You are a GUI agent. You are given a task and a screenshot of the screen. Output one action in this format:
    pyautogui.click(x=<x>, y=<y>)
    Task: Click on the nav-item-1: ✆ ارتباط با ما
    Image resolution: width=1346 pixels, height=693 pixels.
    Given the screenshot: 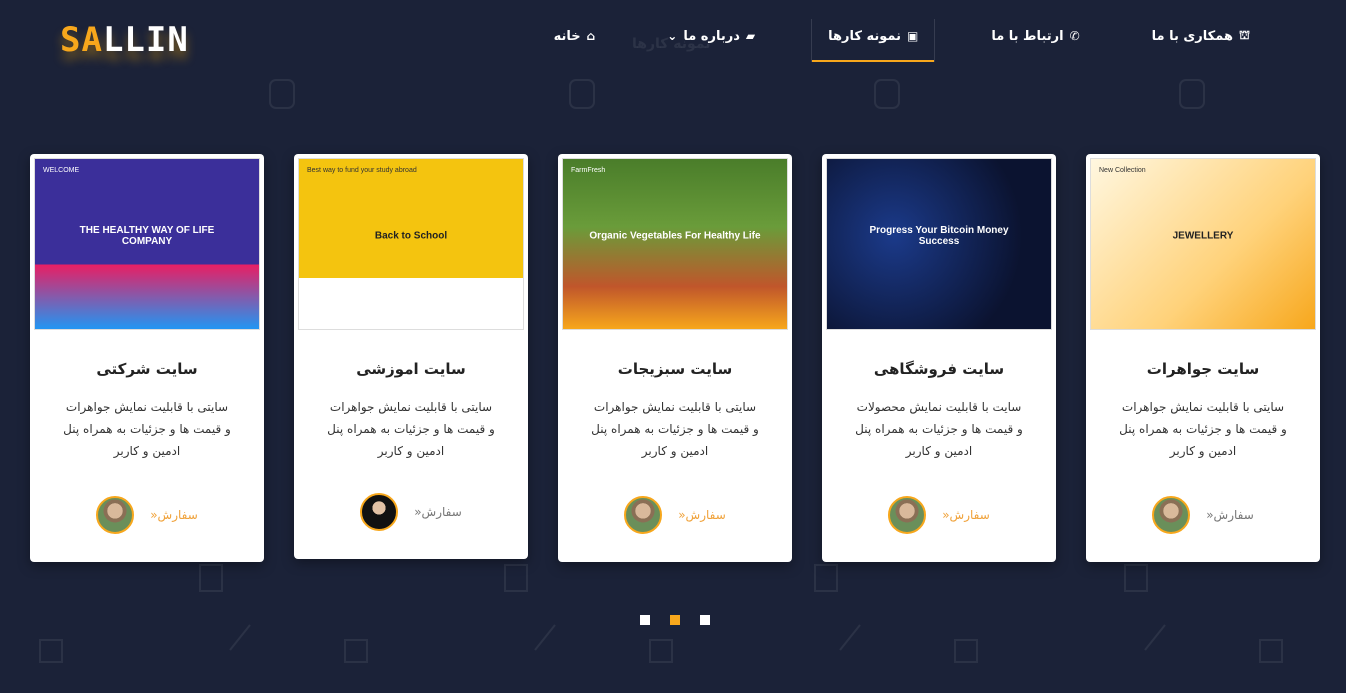 What is the action you would take?
    pyautogui.click(x=1035, y=40)
    